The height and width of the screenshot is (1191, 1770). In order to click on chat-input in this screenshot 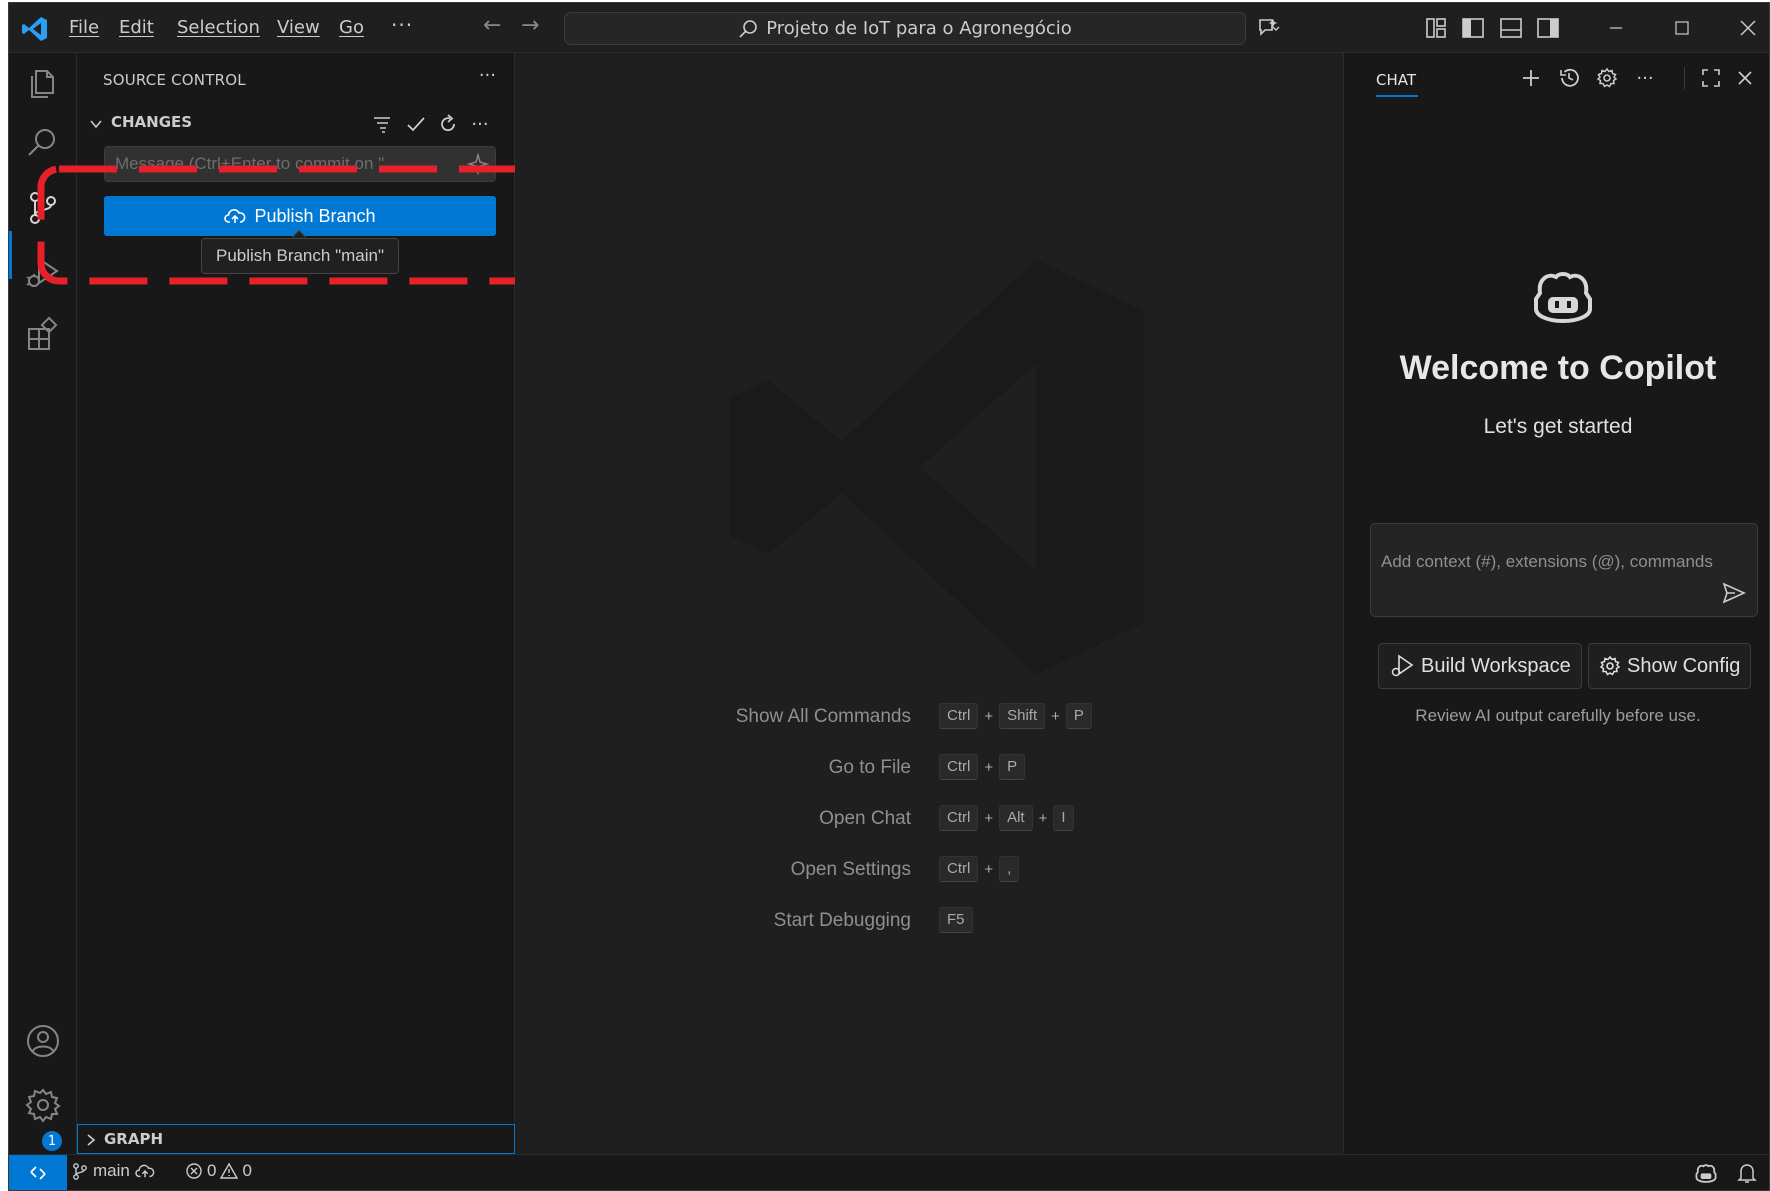, I will do `click(1564, 554)`.